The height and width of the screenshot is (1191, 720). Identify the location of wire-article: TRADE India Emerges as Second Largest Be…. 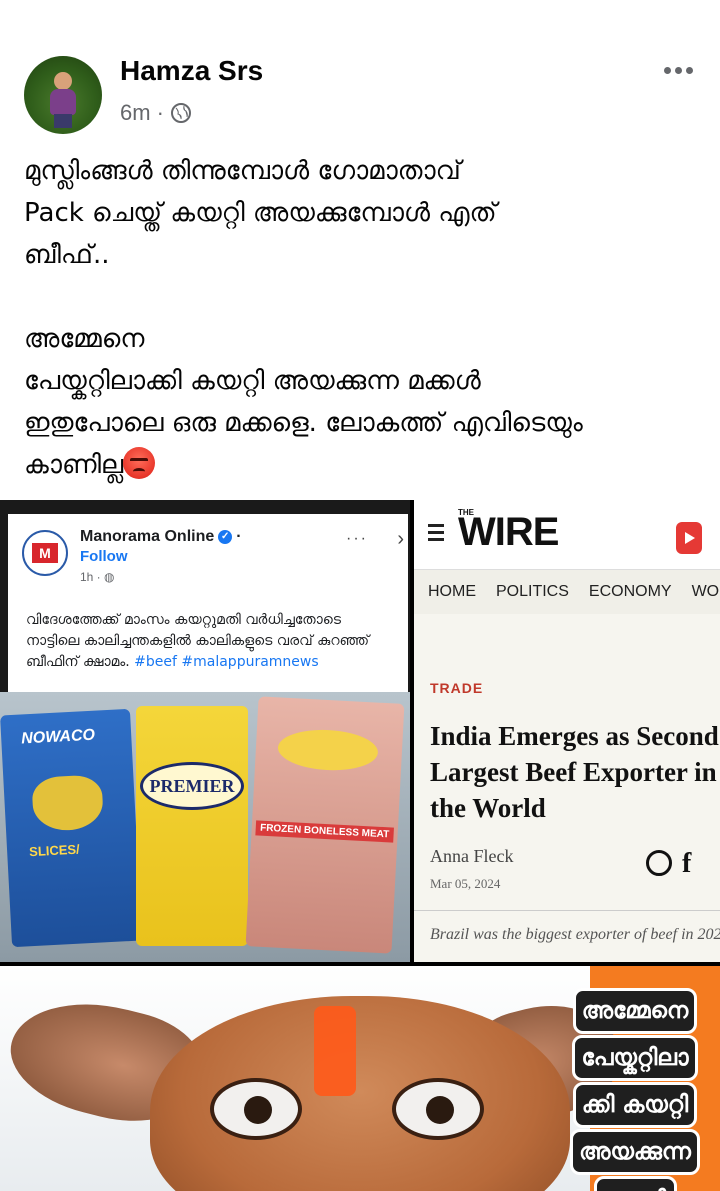
(567, 788).